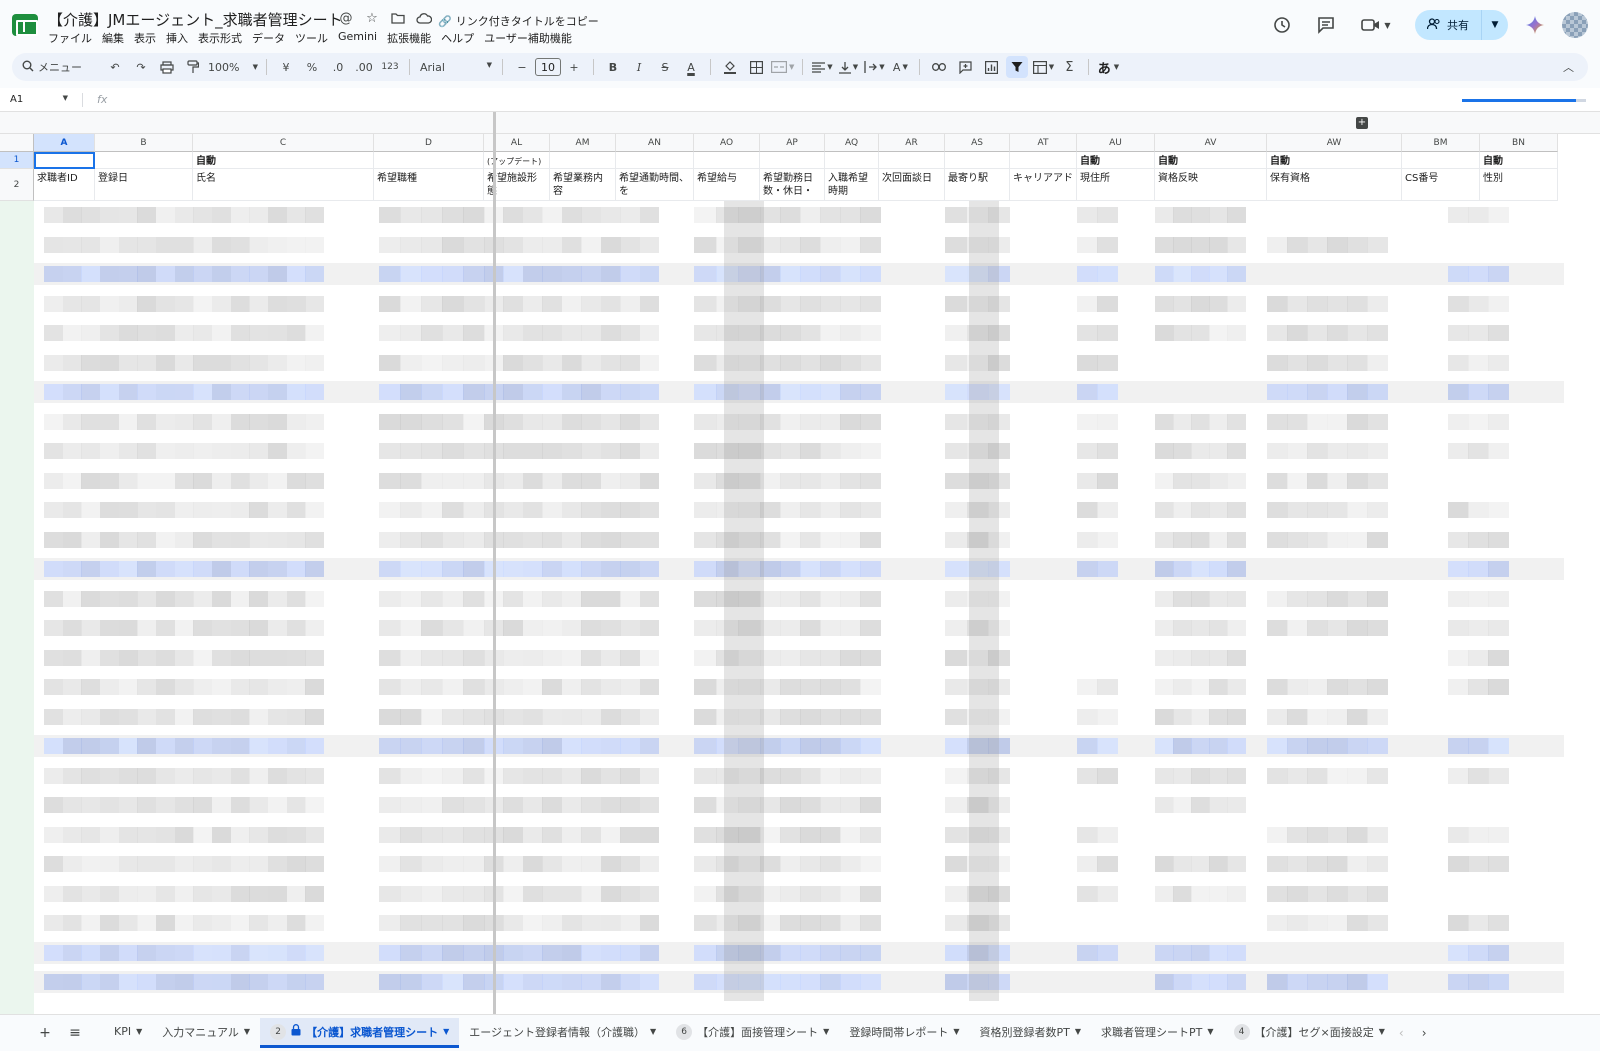  I want to click on column-header-ao: AO, so click(727, 143).